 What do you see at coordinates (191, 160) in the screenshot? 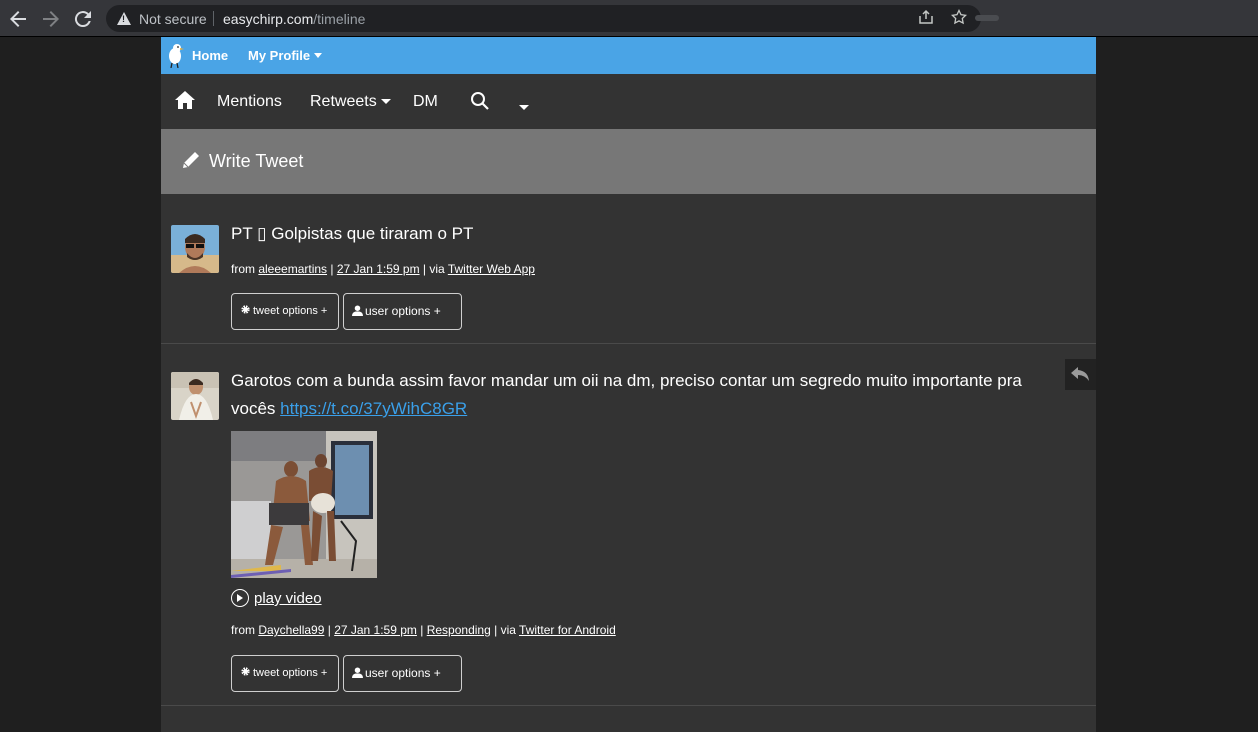
I see `pencil-icon` at bounding box center [191, 160].